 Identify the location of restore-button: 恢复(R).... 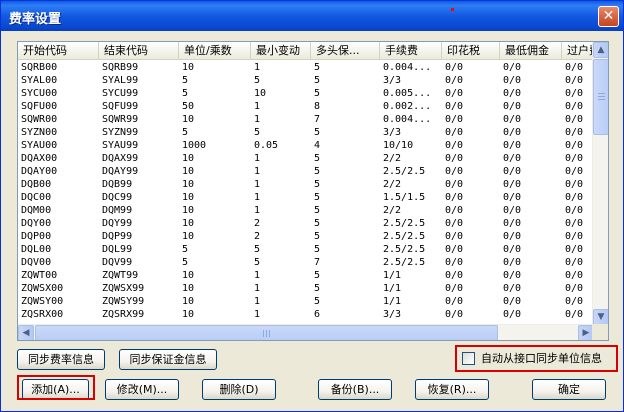
(452, 389).